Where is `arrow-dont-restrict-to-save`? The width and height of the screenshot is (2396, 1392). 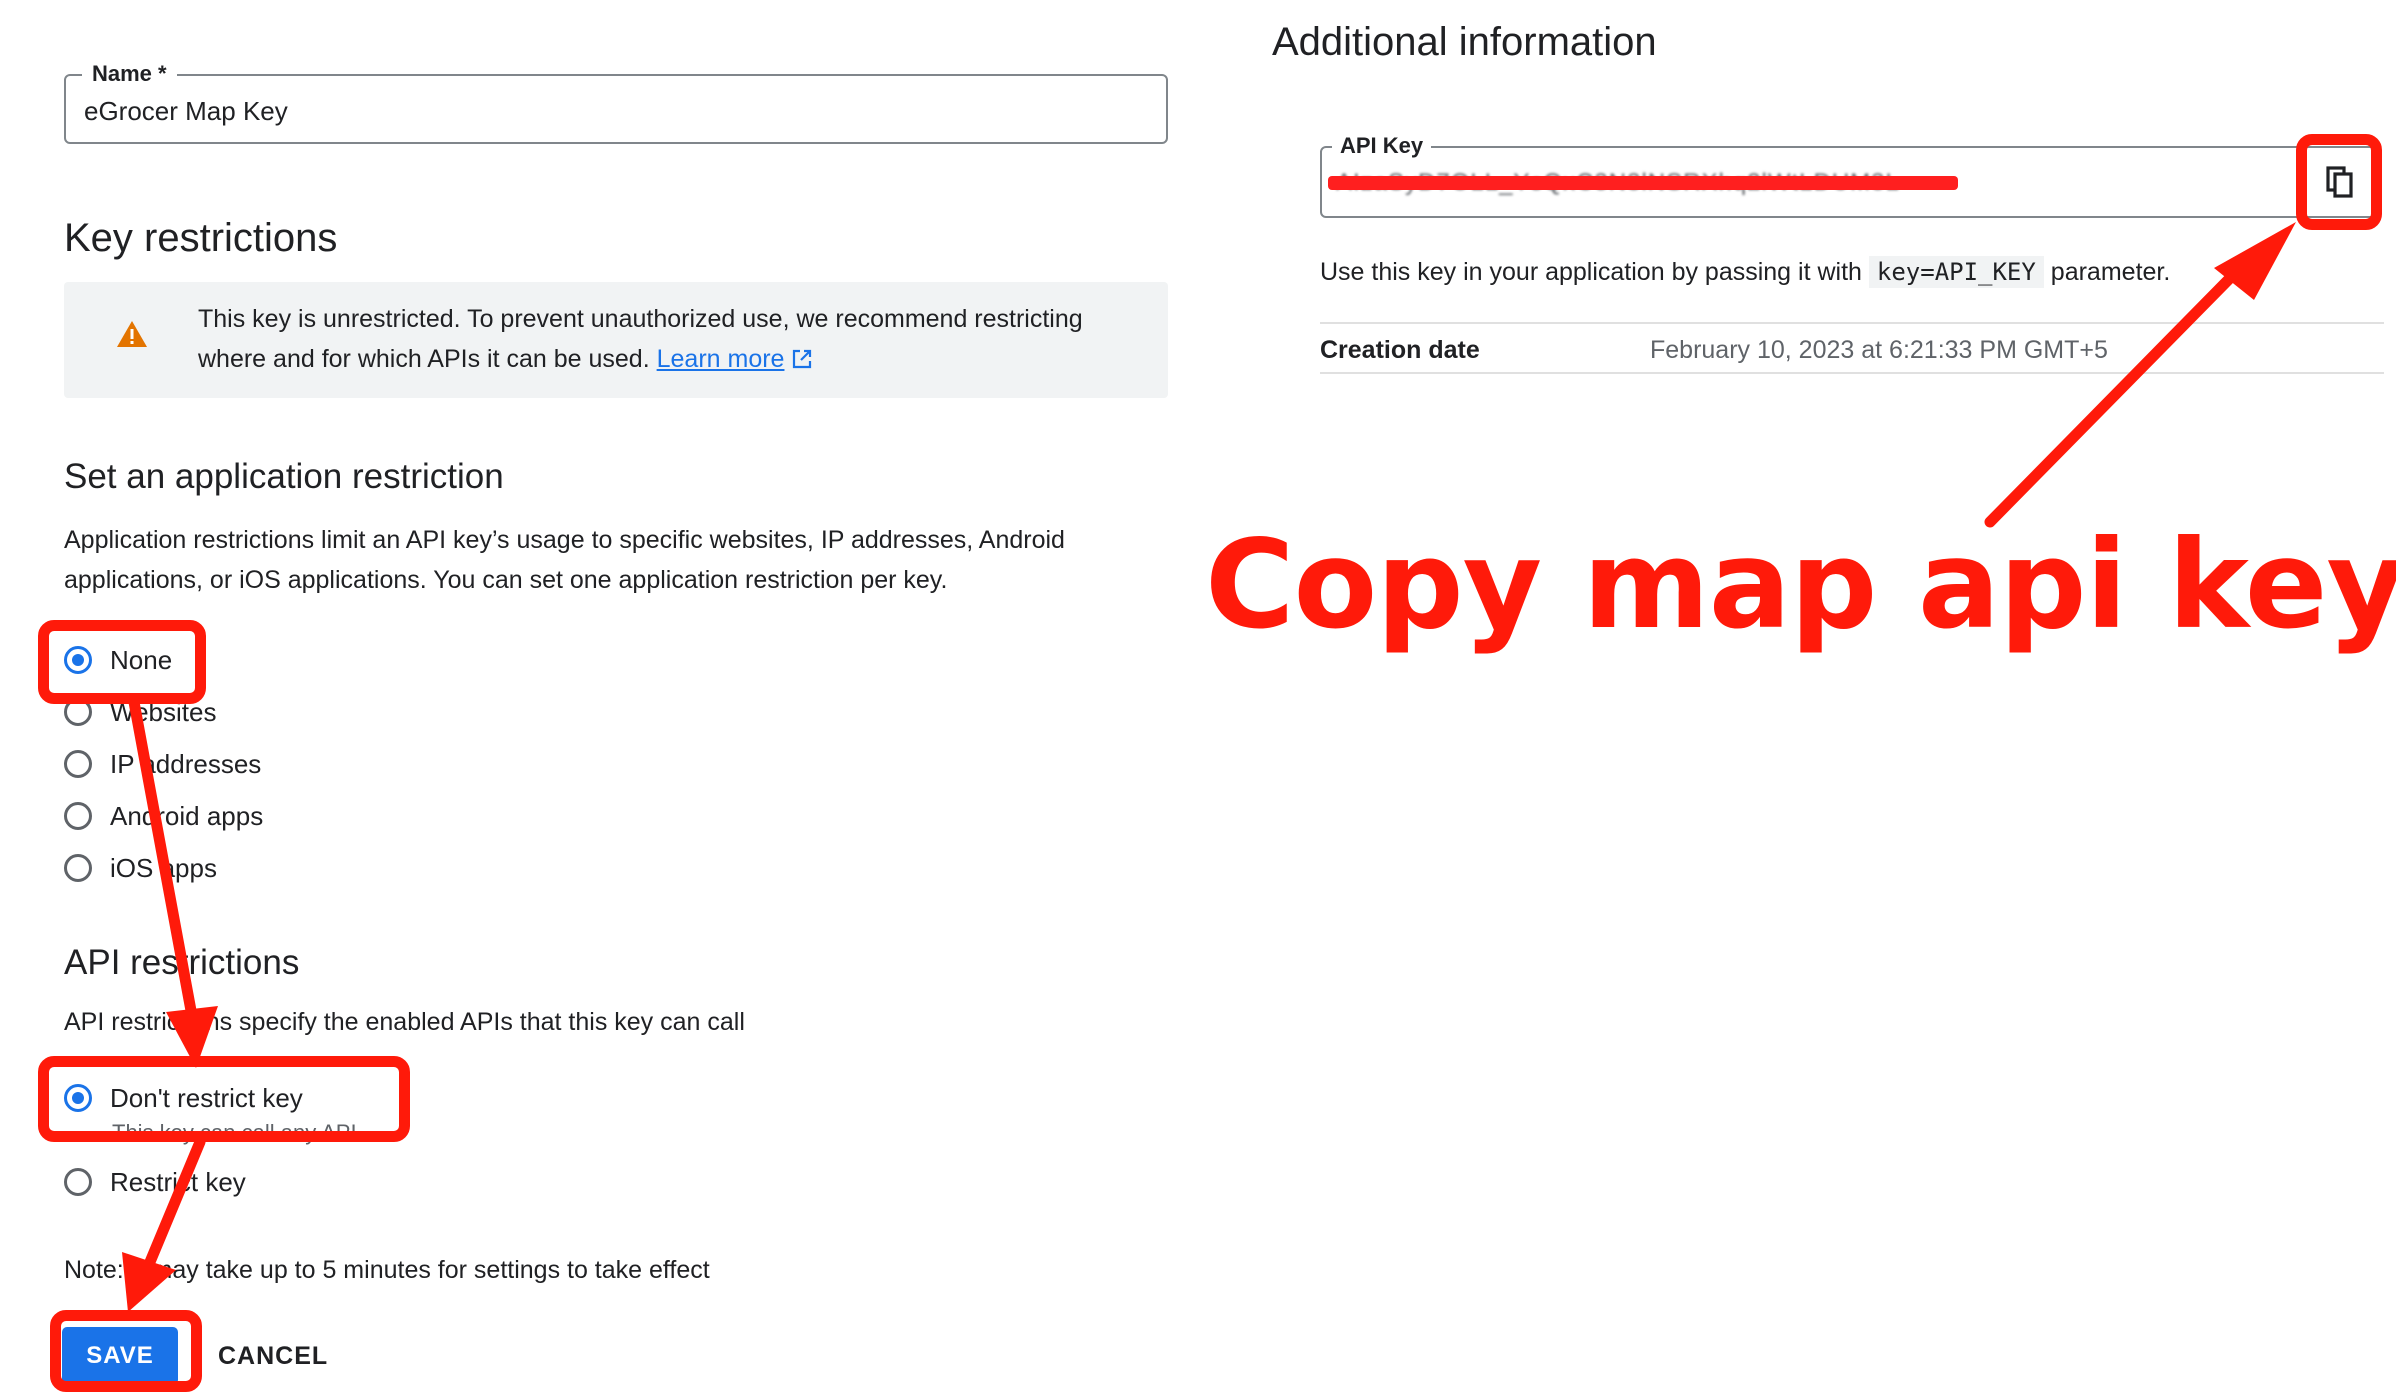
arrow-dont-restrict-to-save is located at coordinates (175, 1202).